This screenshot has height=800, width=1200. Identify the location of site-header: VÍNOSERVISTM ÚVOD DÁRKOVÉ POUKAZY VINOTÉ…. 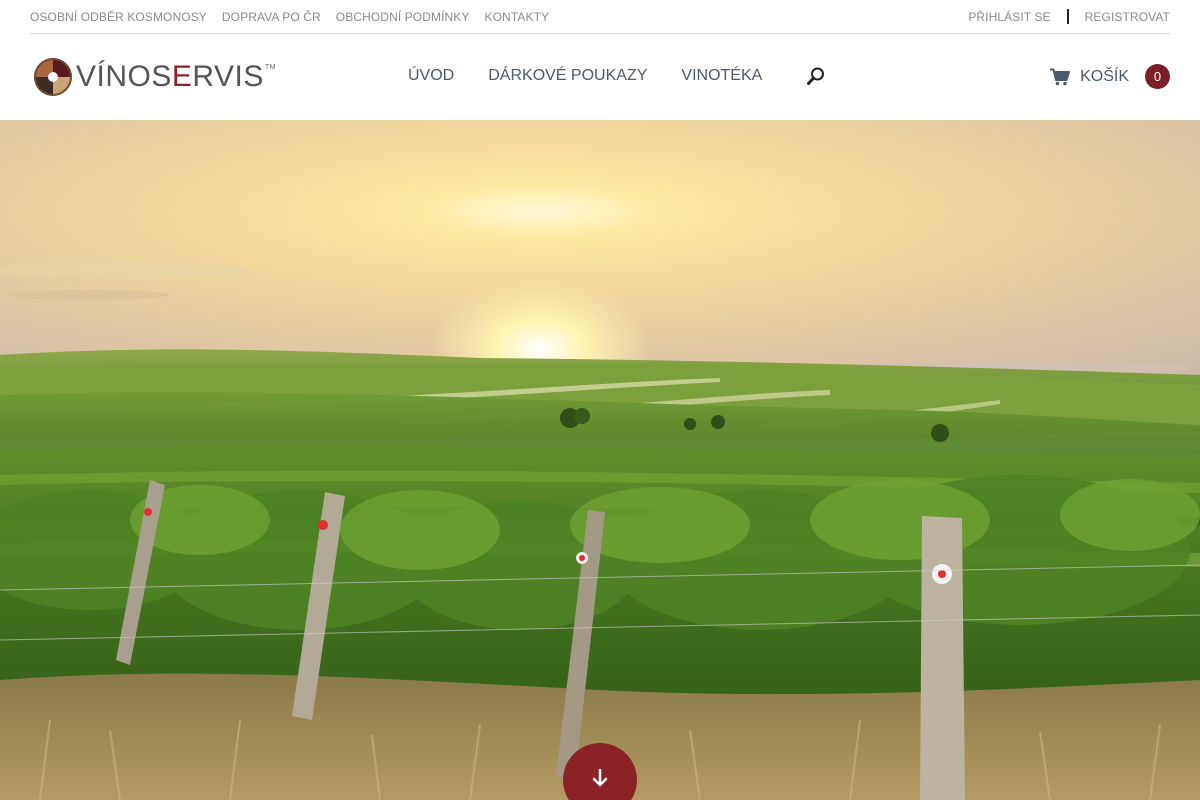
(600, 77).